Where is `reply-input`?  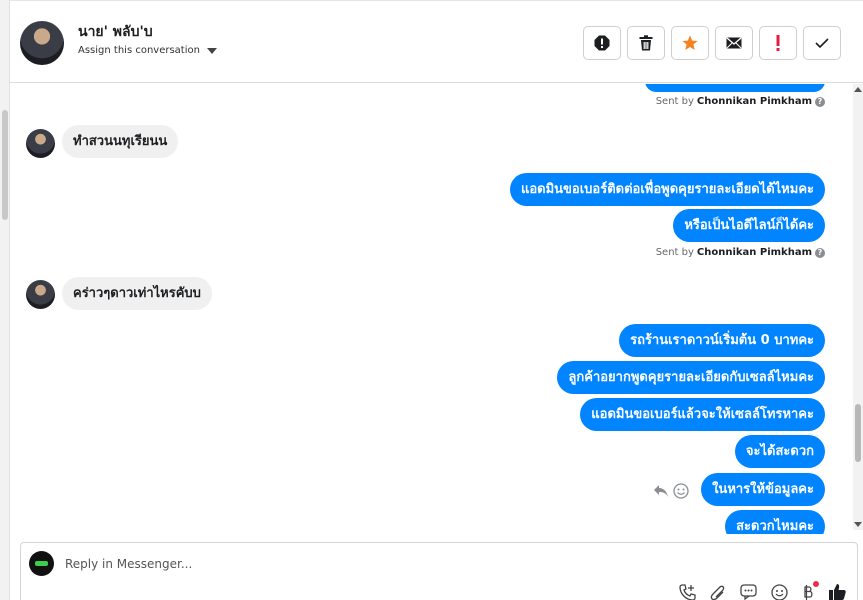
reply-input is located at coordinates (365, 564).